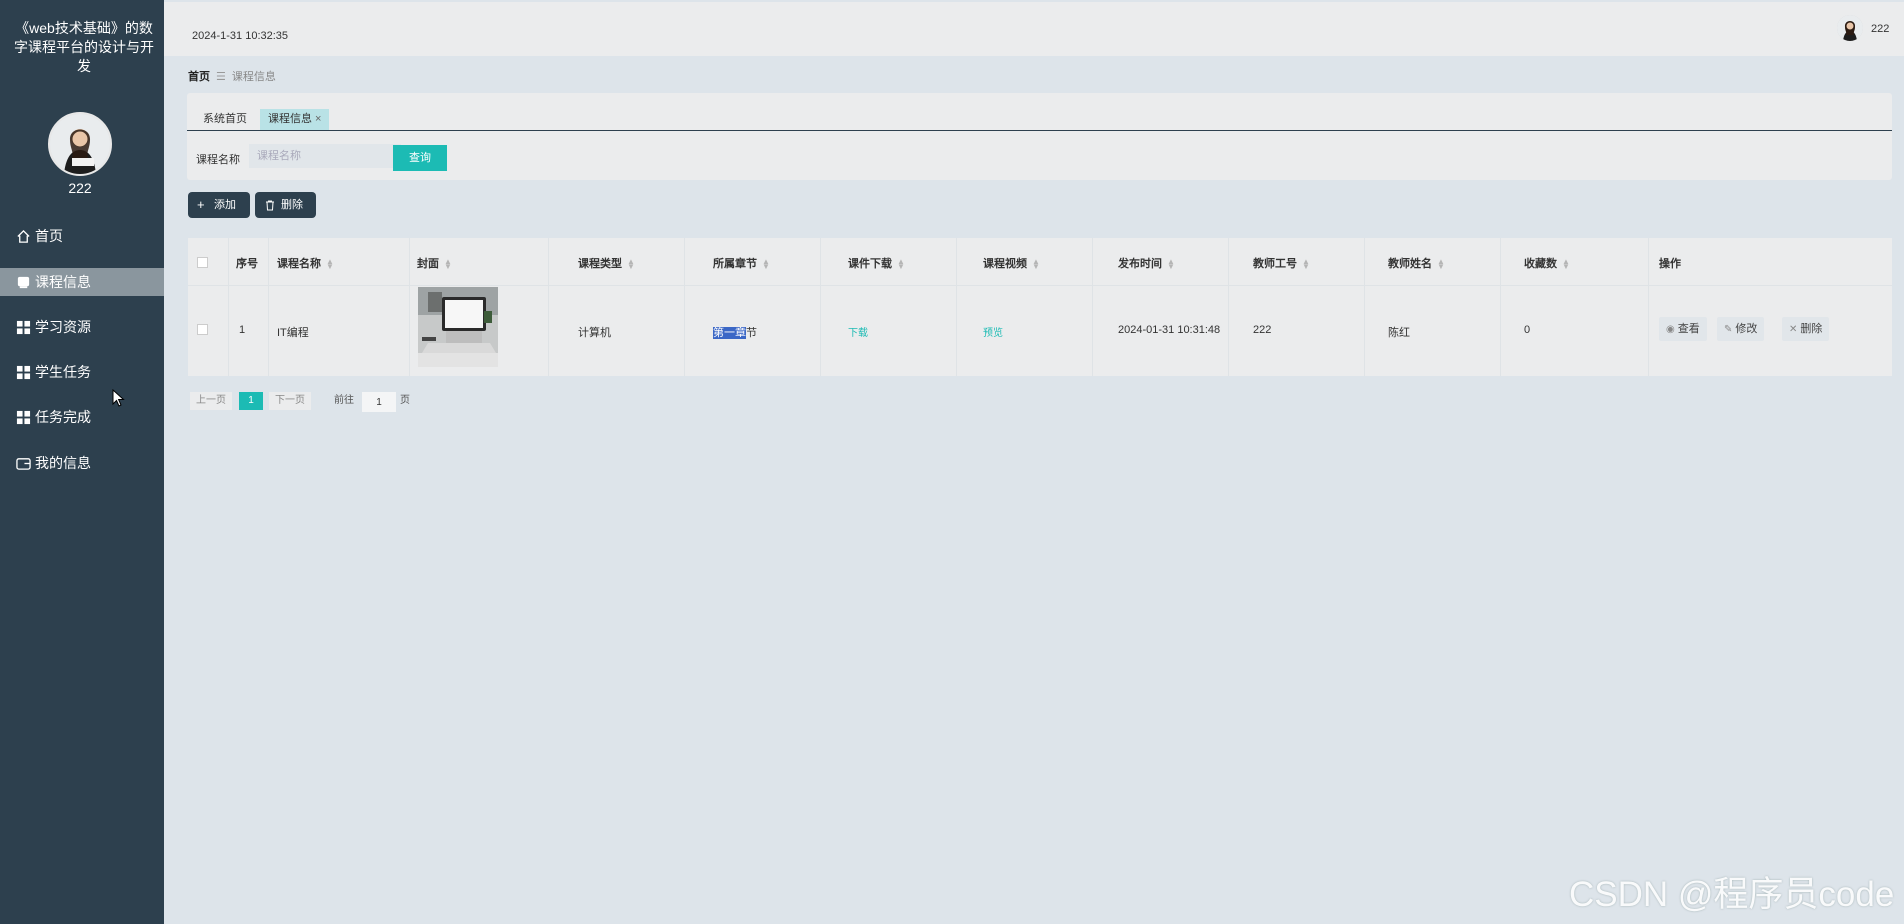 This screenshot has width=1904, height=924. I want to click on pagination-goto-label: 前往, so click(344, 400).